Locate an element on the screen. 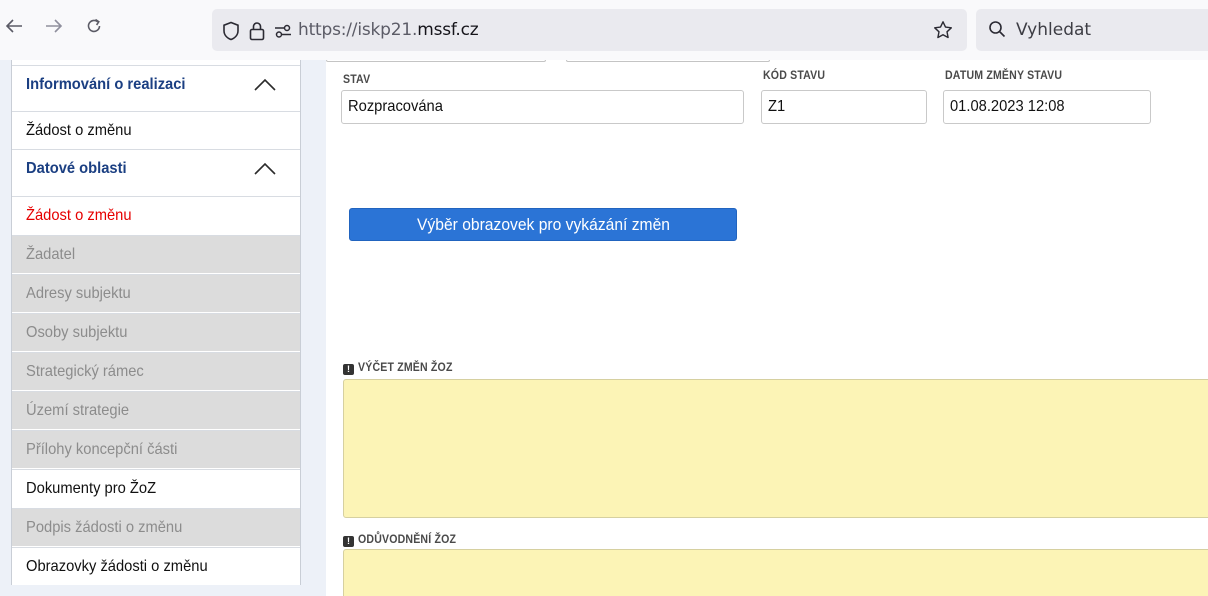 Image resolution: width=1208 pixels, height=596 pixels. sidebar-item-label: Dokumenty pro ŽoZ is located at coordinates (91, 488).